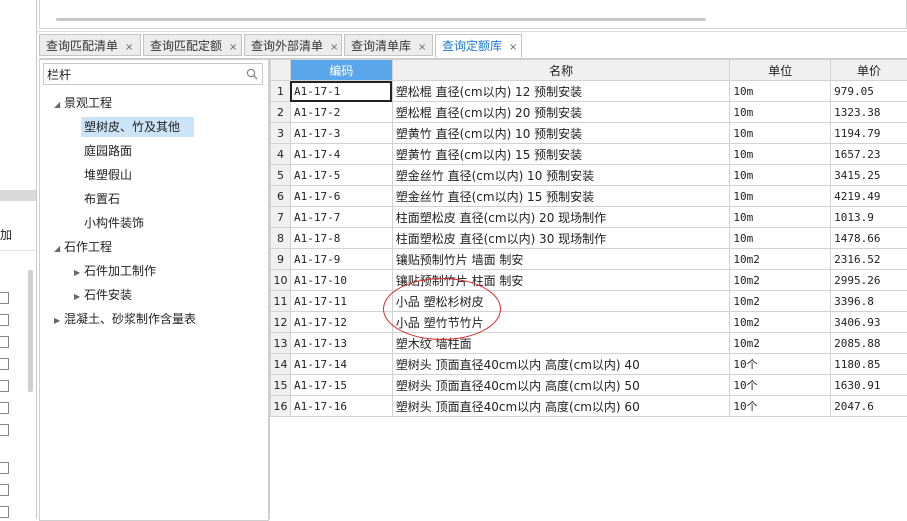 Image resolution: width=907 pixels, height=521 pixels. What do you see at coordinates (341, 91) in the screenshot?
I see `cell-code: A1-17-1` at bounding box center [341, 91].